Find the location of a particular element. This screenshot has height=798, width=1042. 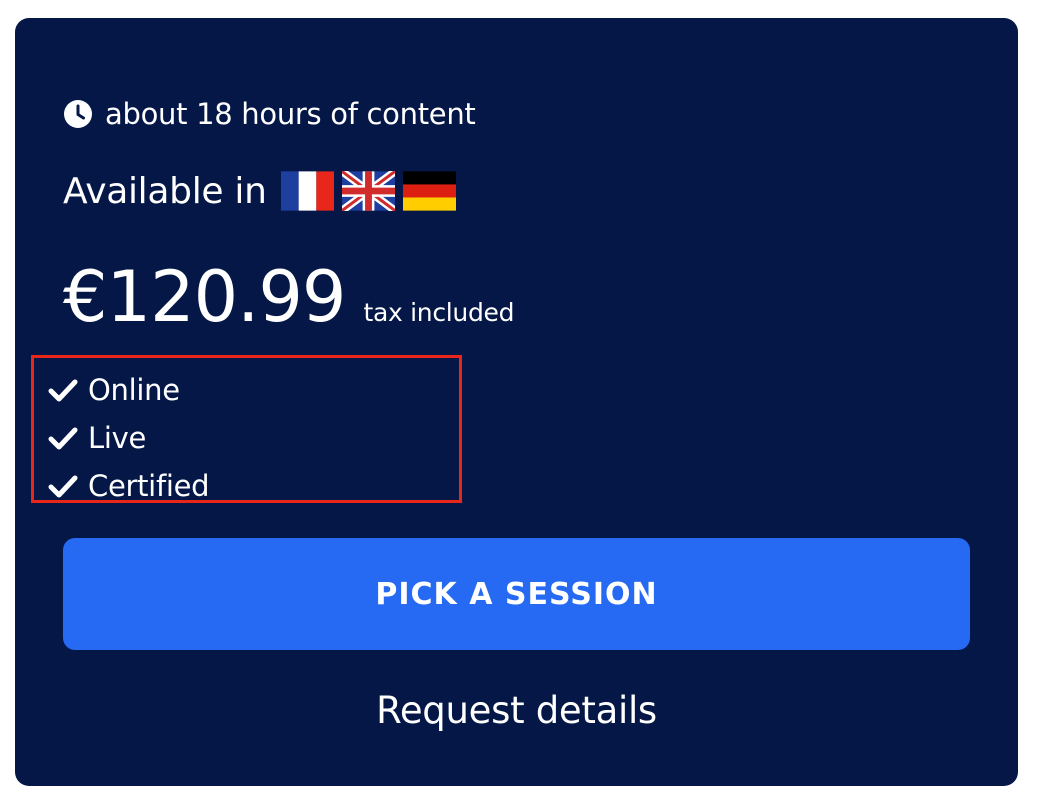

features-highlight-box: Online Live Certified is located at coordinates (246, 429).